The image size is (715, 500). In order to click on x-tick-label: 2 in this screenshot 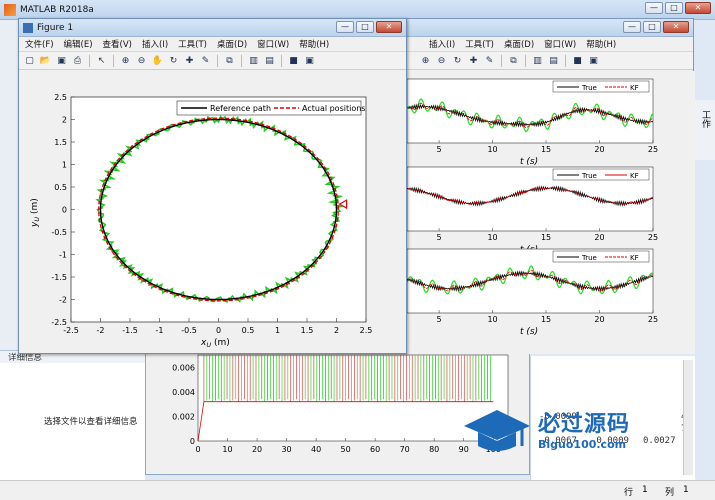, I will do `click(336, 330)`.